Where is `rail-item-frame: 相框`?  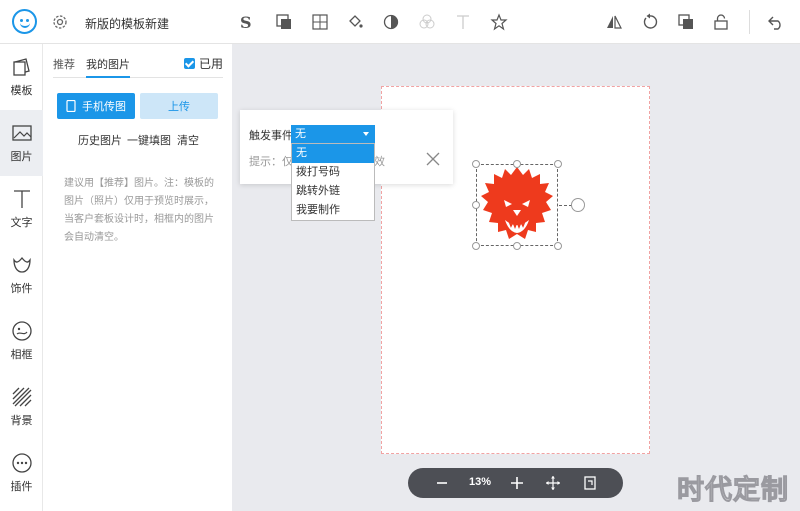
rail-item-frame: 相框 is located at coordinates (21, 341).